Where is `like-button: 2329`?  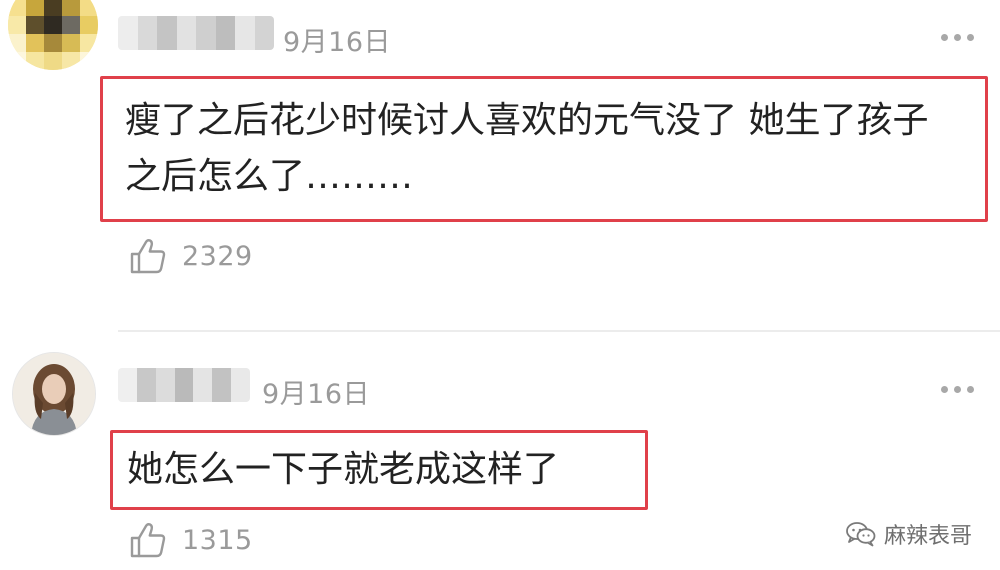
like-button: 2329 is located at coordinates (190, 256).